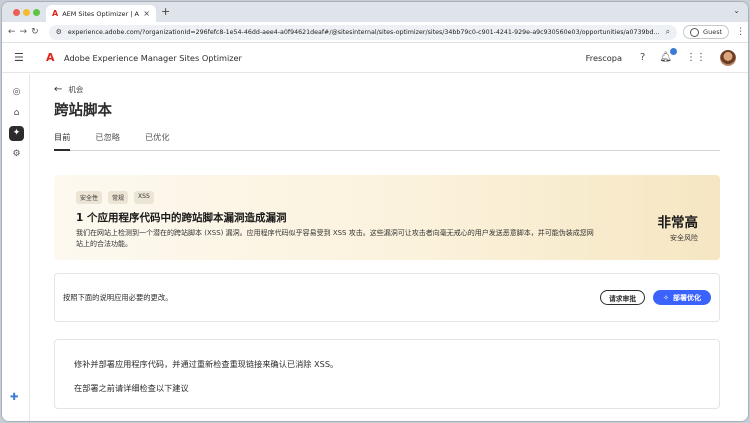 The image size is (750, 423). I want to click on left-rail: ◎ ⌂ ✦ ⚙ ✚, so click(16, 247).